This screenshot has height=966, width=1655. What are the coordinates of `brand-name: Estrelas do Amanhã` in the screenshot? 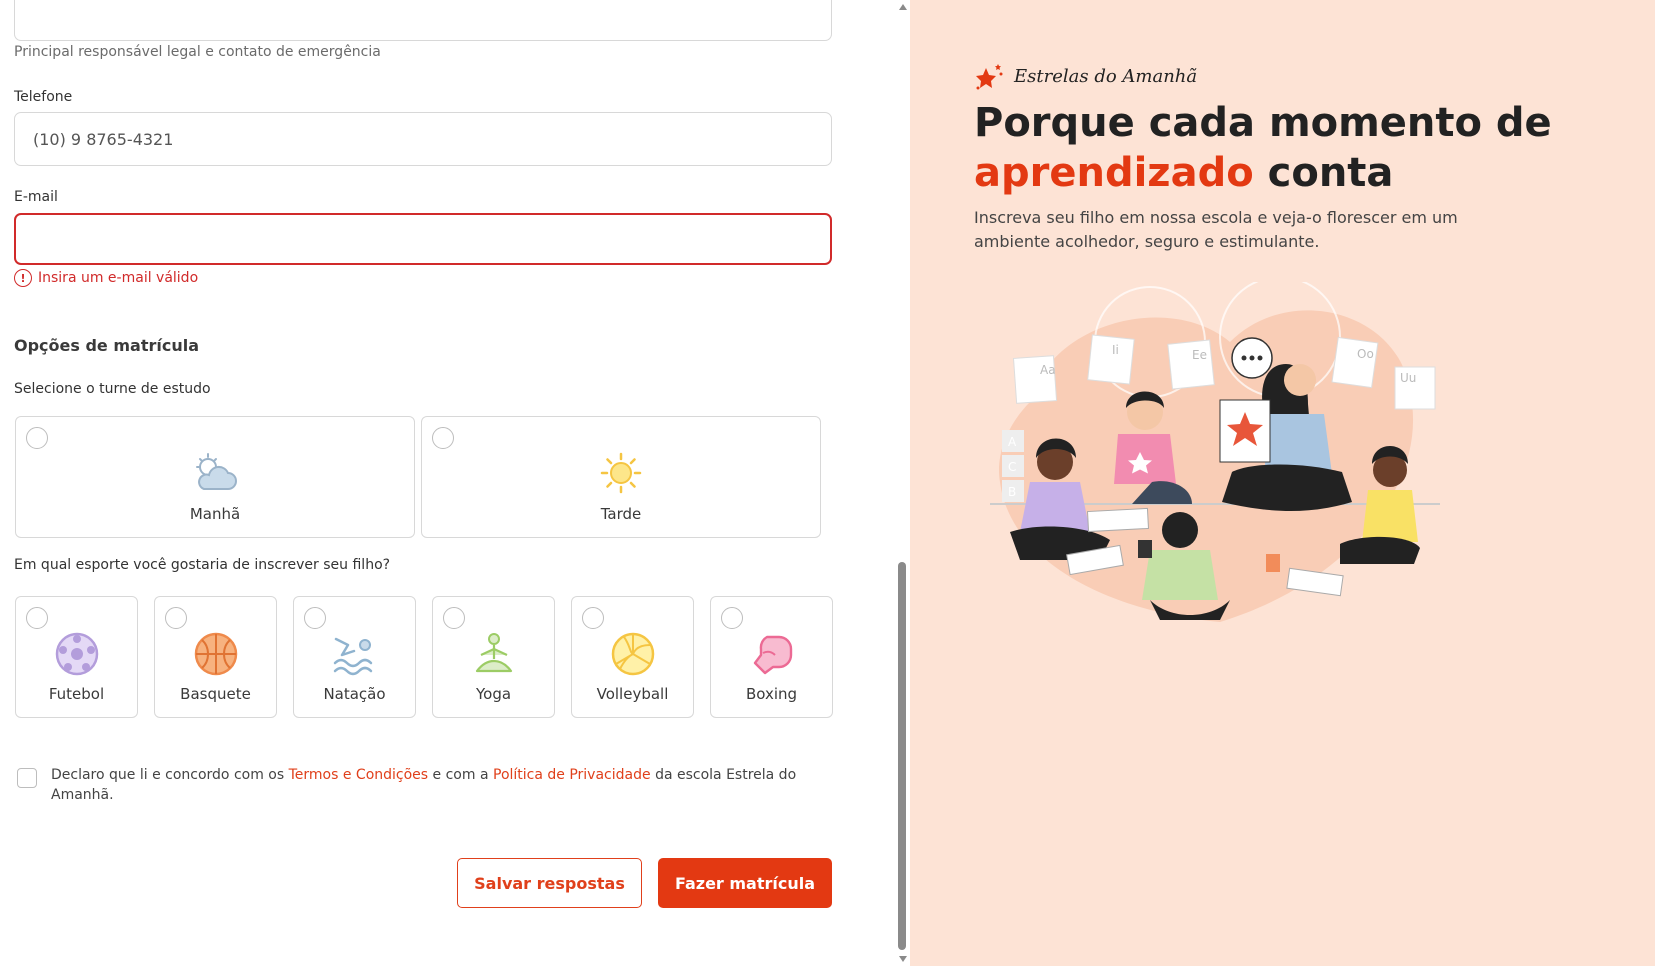 It's located at (1106, 76).